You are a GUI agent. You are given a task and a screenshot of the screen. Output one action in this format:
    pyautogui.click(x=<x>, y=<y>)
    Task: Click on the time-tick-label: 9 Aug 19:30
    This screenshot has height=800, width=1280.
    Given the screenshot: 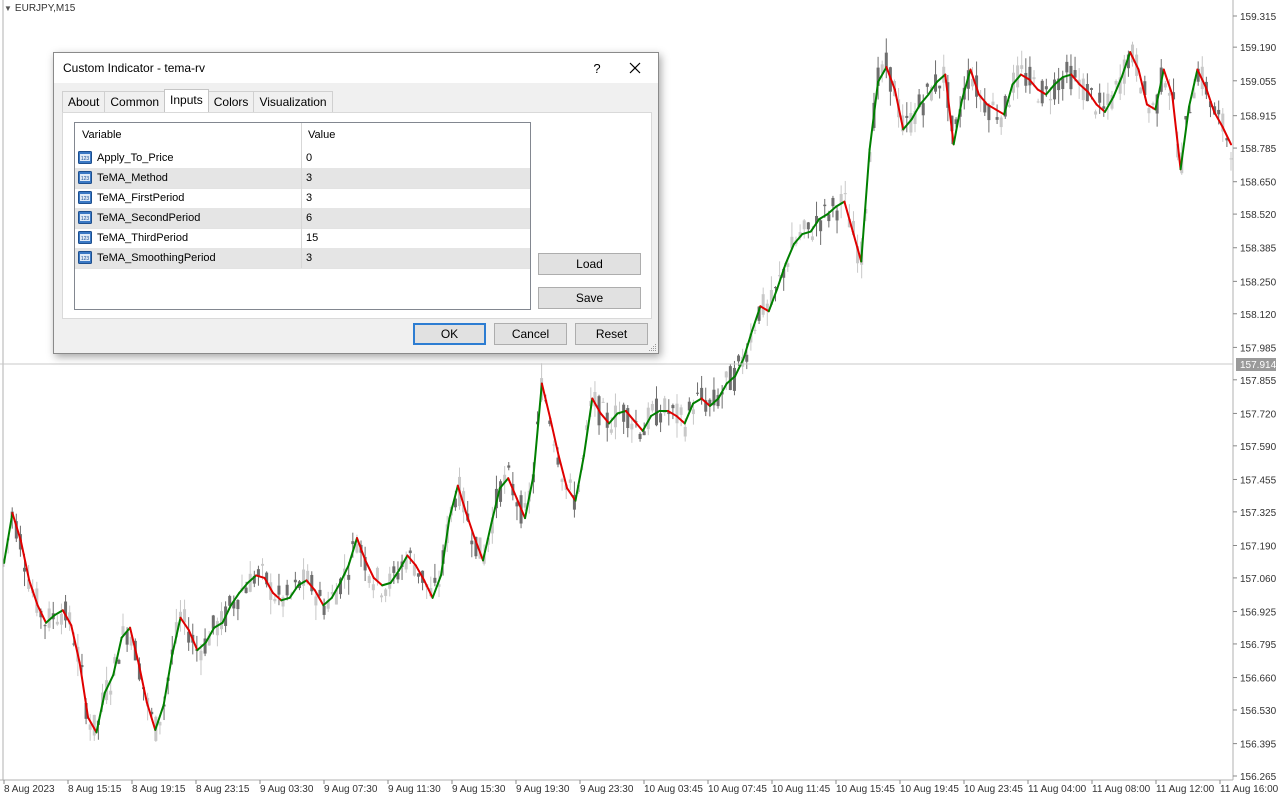 What is the action you would take?
    pyautogui.click(x=543, y=789)
    